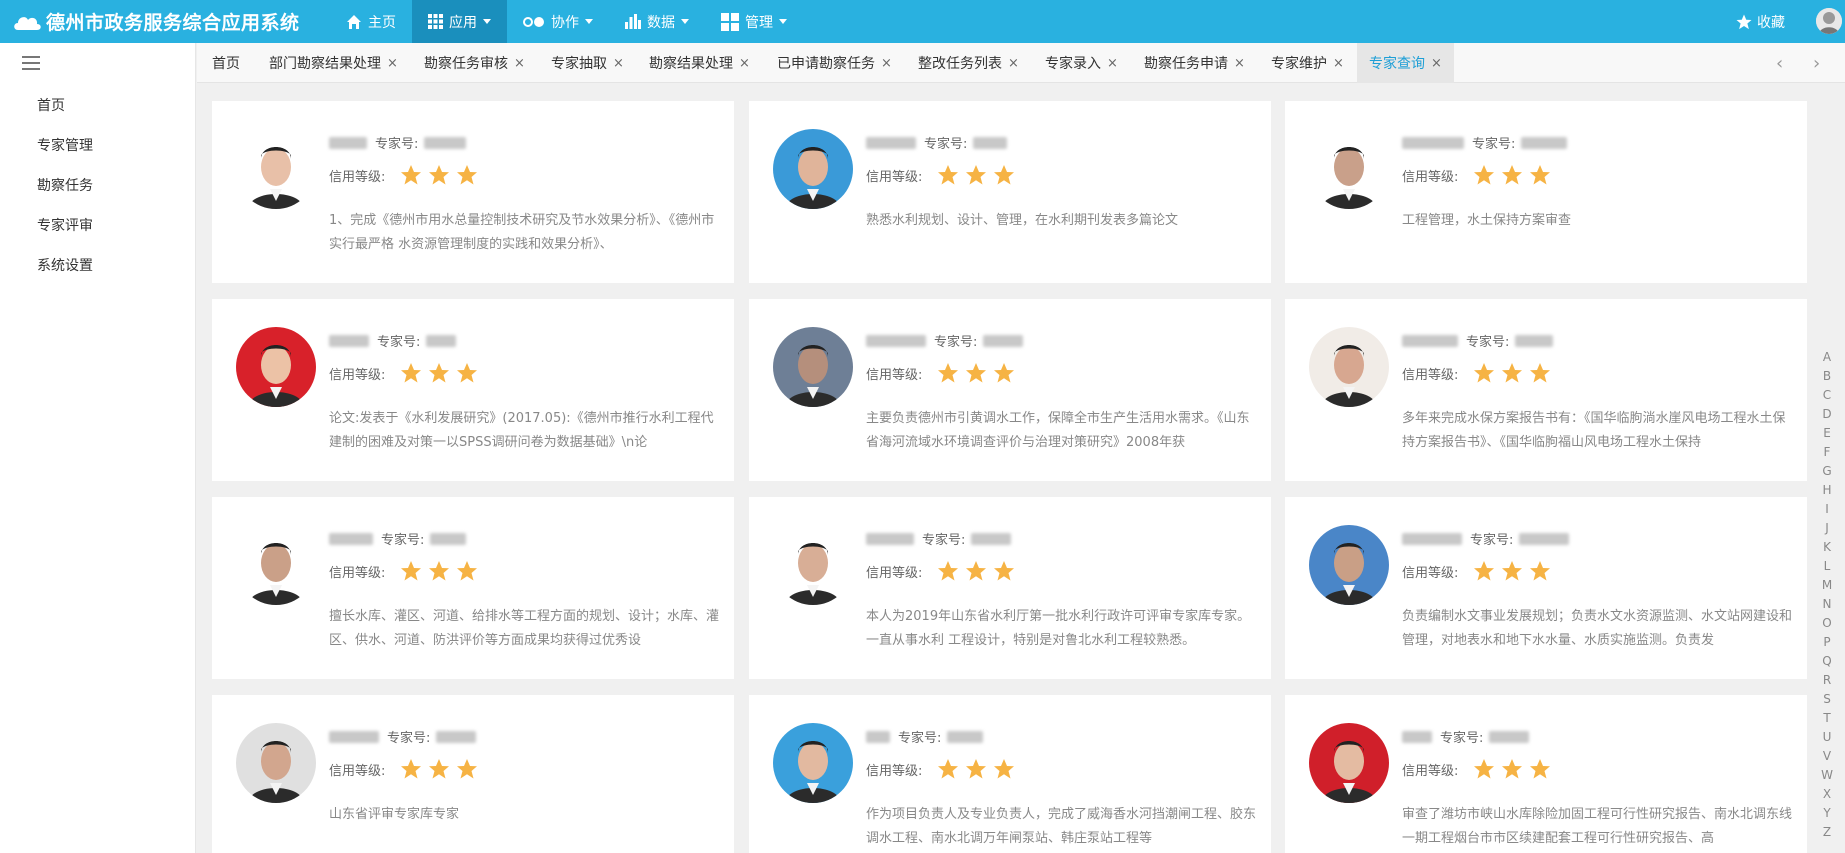 The height and width of the screenshot is (853, 1845). I want to click on alphabet-letter: L, so click(1827, 566).